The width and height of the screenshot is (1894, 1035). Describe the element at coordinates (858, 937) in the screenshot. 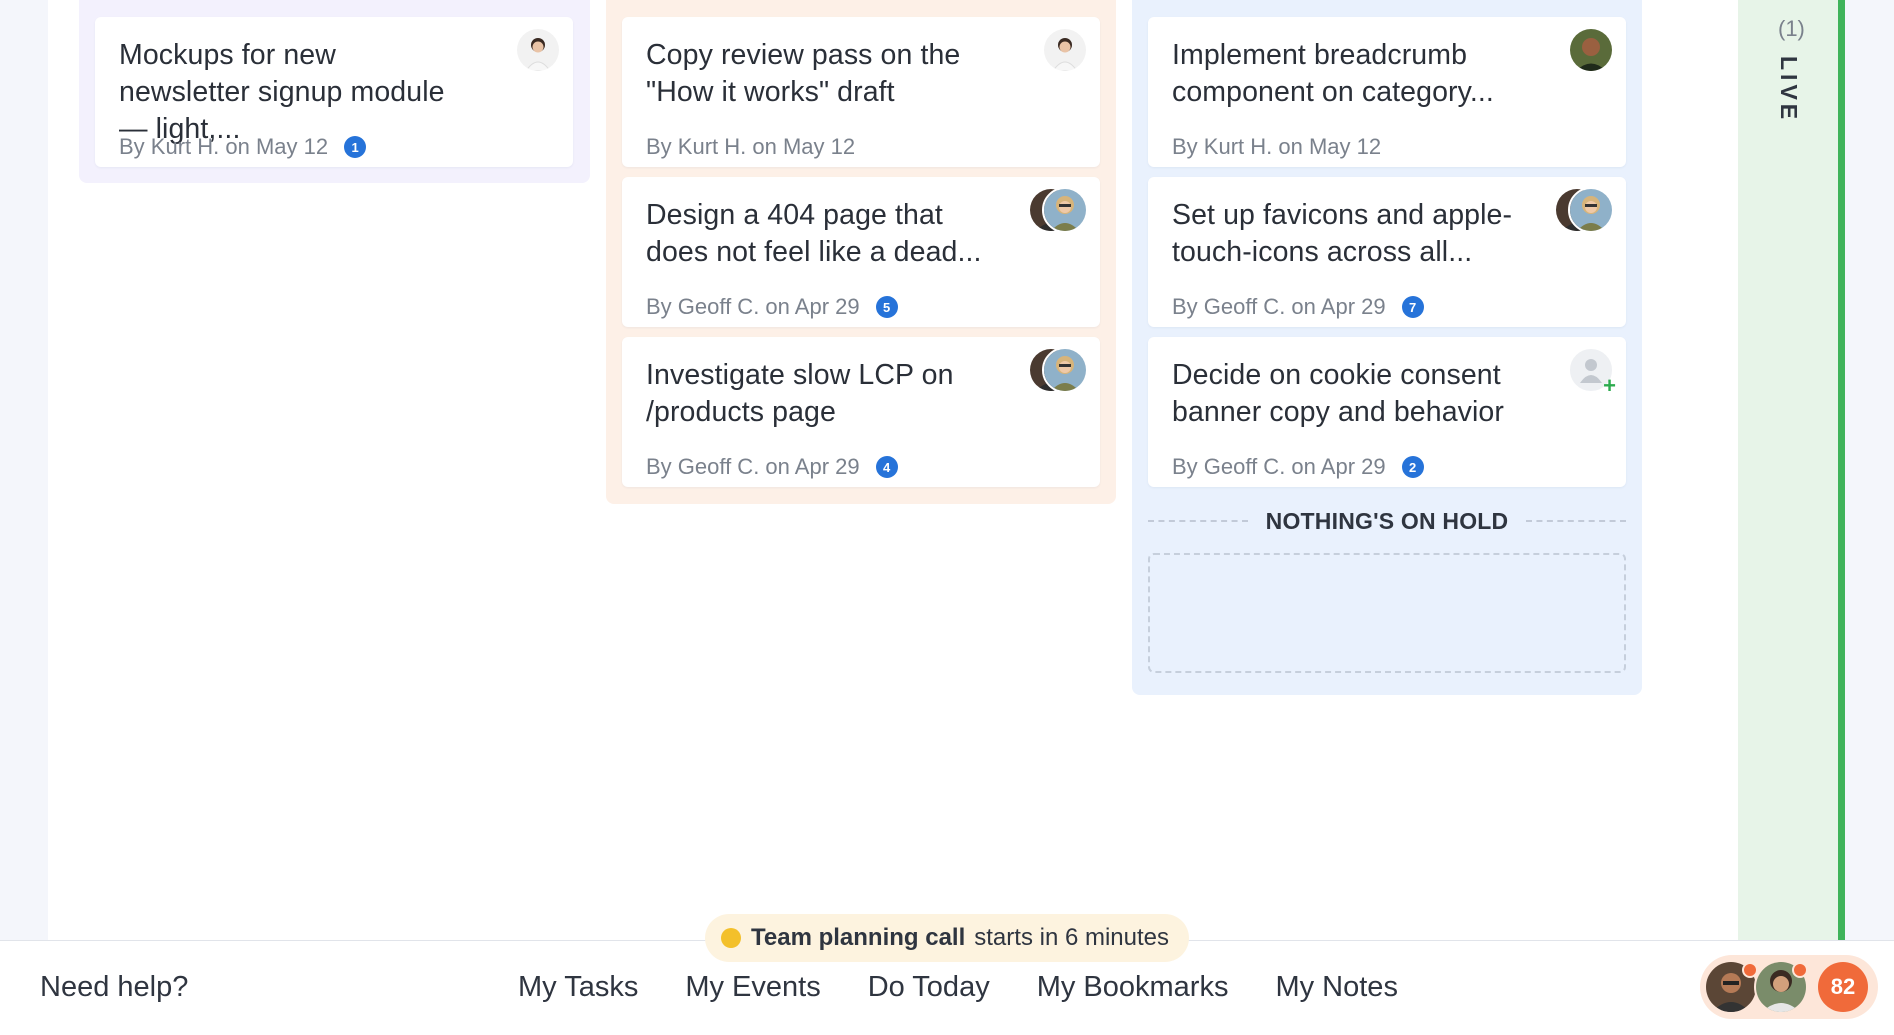

I see `call-title: Team planning call` at that location.